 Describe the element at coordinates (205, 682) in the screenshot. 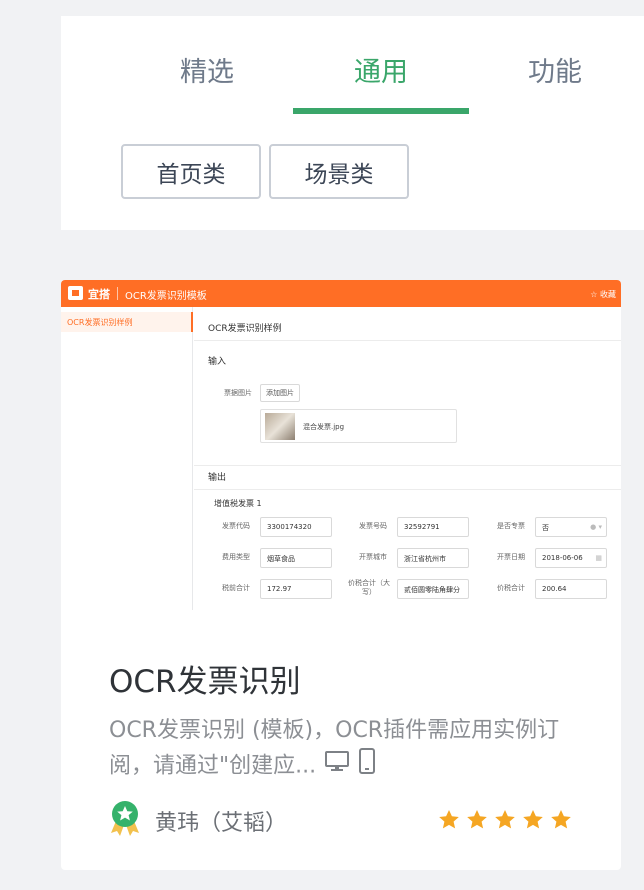

I see `card-title: OCR发票识别` at that location.